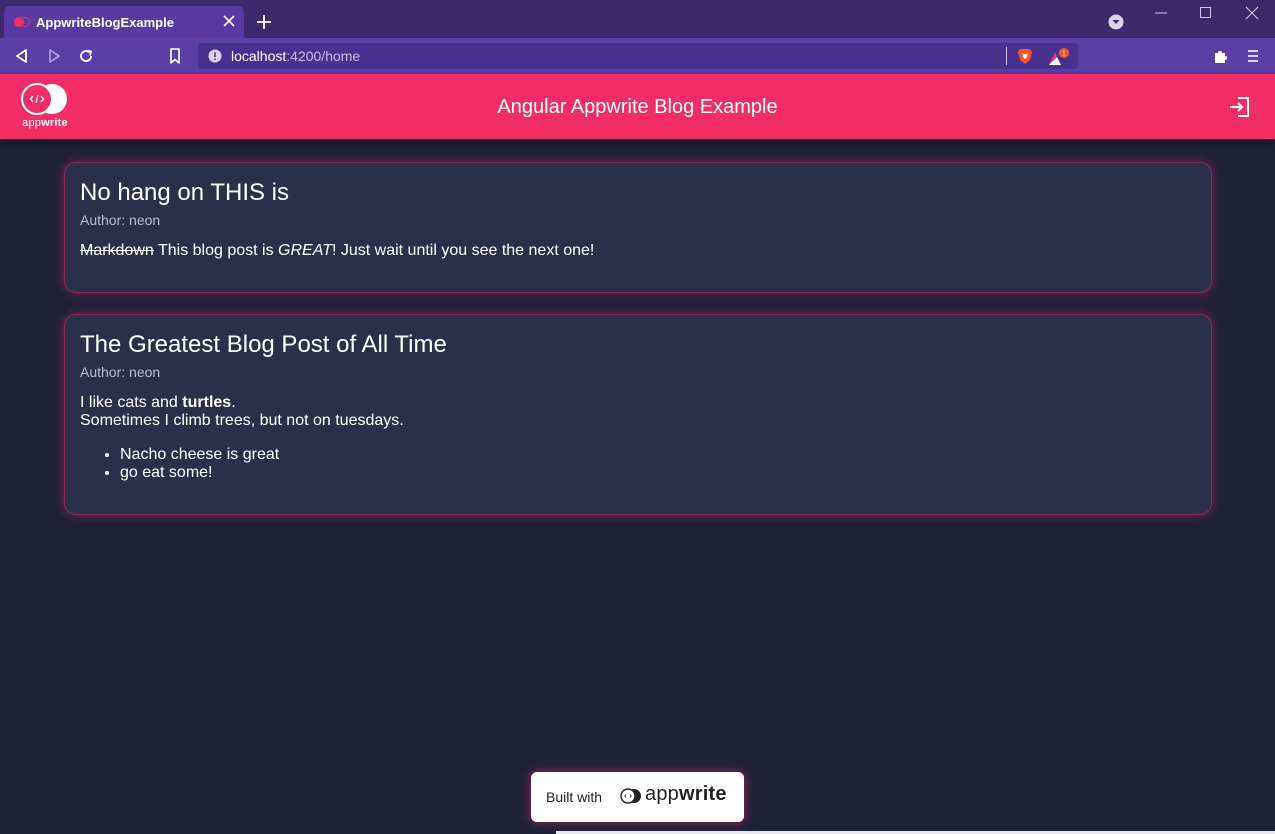 This screenshot has height=834, width=1275. I want to click on appwrite-wordmark: appwrite, so click(686, 794).